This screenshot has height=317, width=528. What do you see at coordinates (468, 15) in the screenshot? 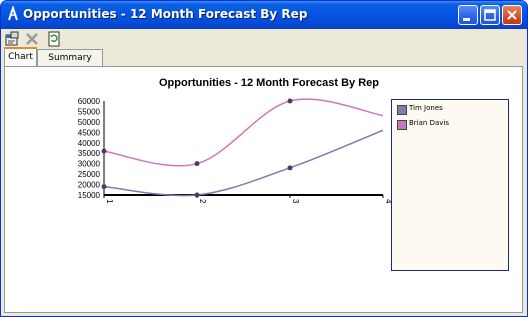
I see `minimize-button` at bounding box center [468, 15].